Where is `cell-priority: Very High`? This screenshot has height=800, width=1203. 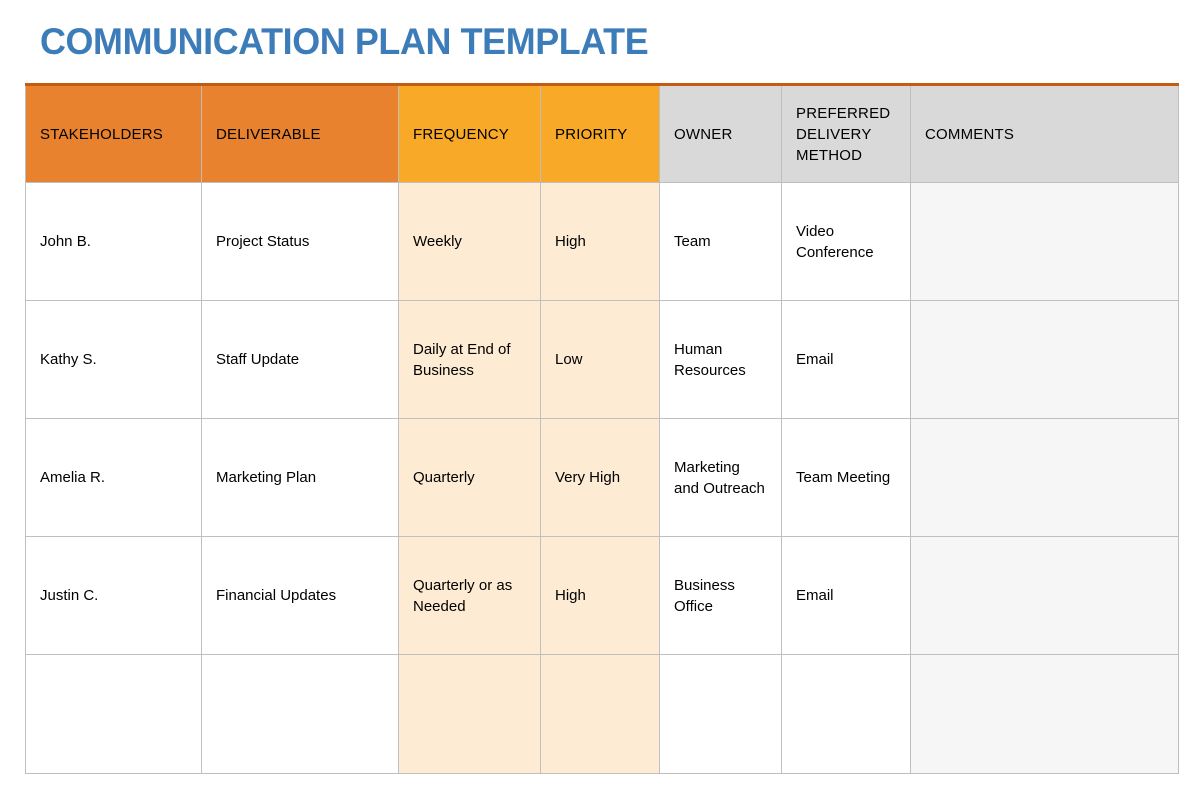 cell-priority: Very High is located at coordinates (600, 477).